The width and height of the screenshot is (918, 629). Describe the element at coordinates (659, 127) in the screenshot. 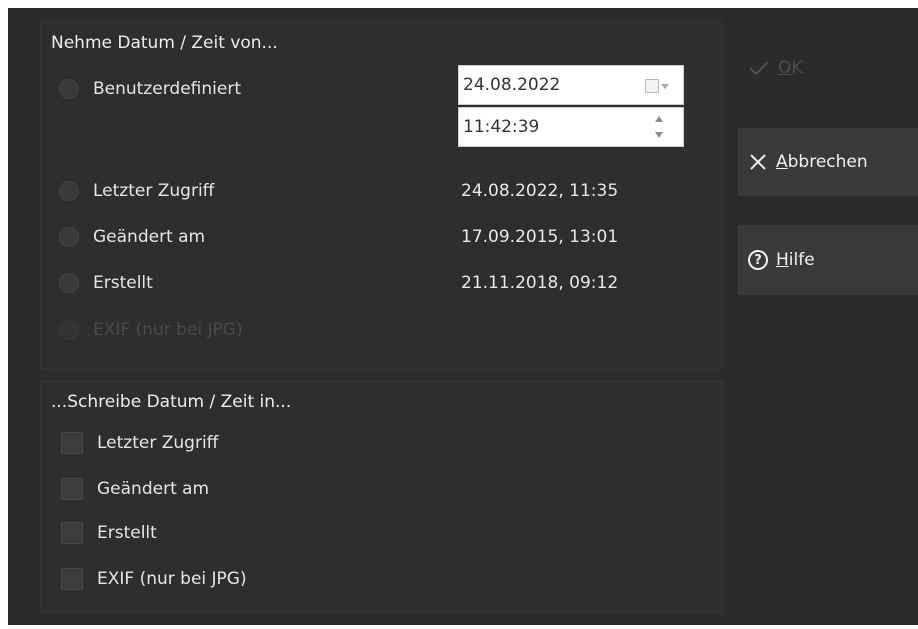

I see `spinner-icon` at that location.